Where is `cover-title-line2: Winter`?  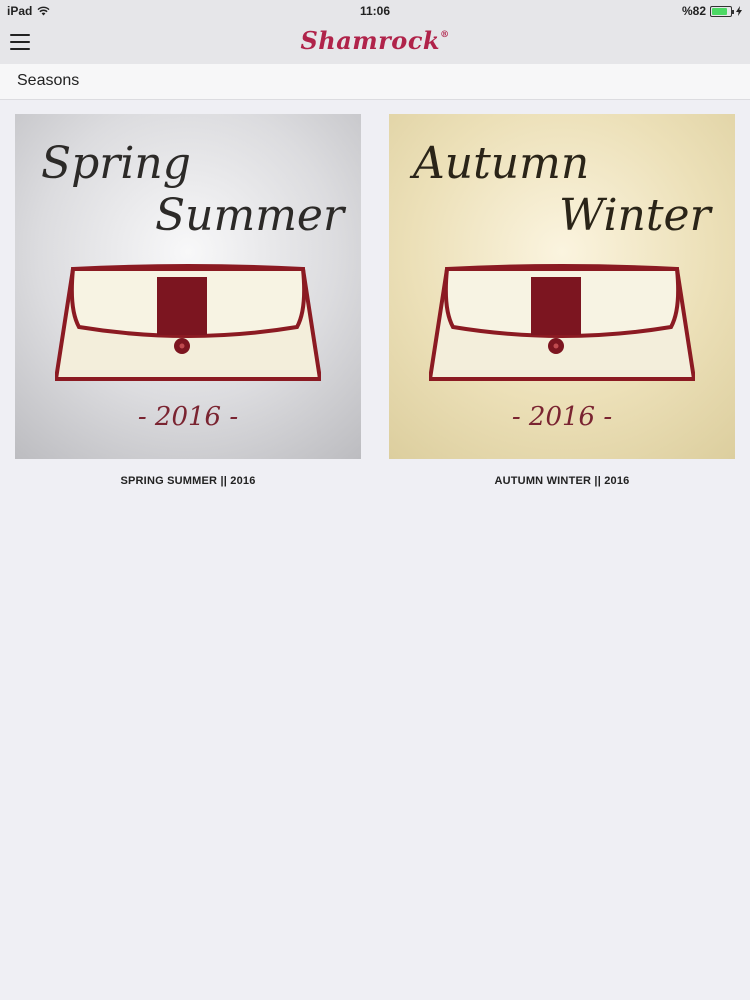 cover-title-line2: Winter is located at coordinates (635, 215).